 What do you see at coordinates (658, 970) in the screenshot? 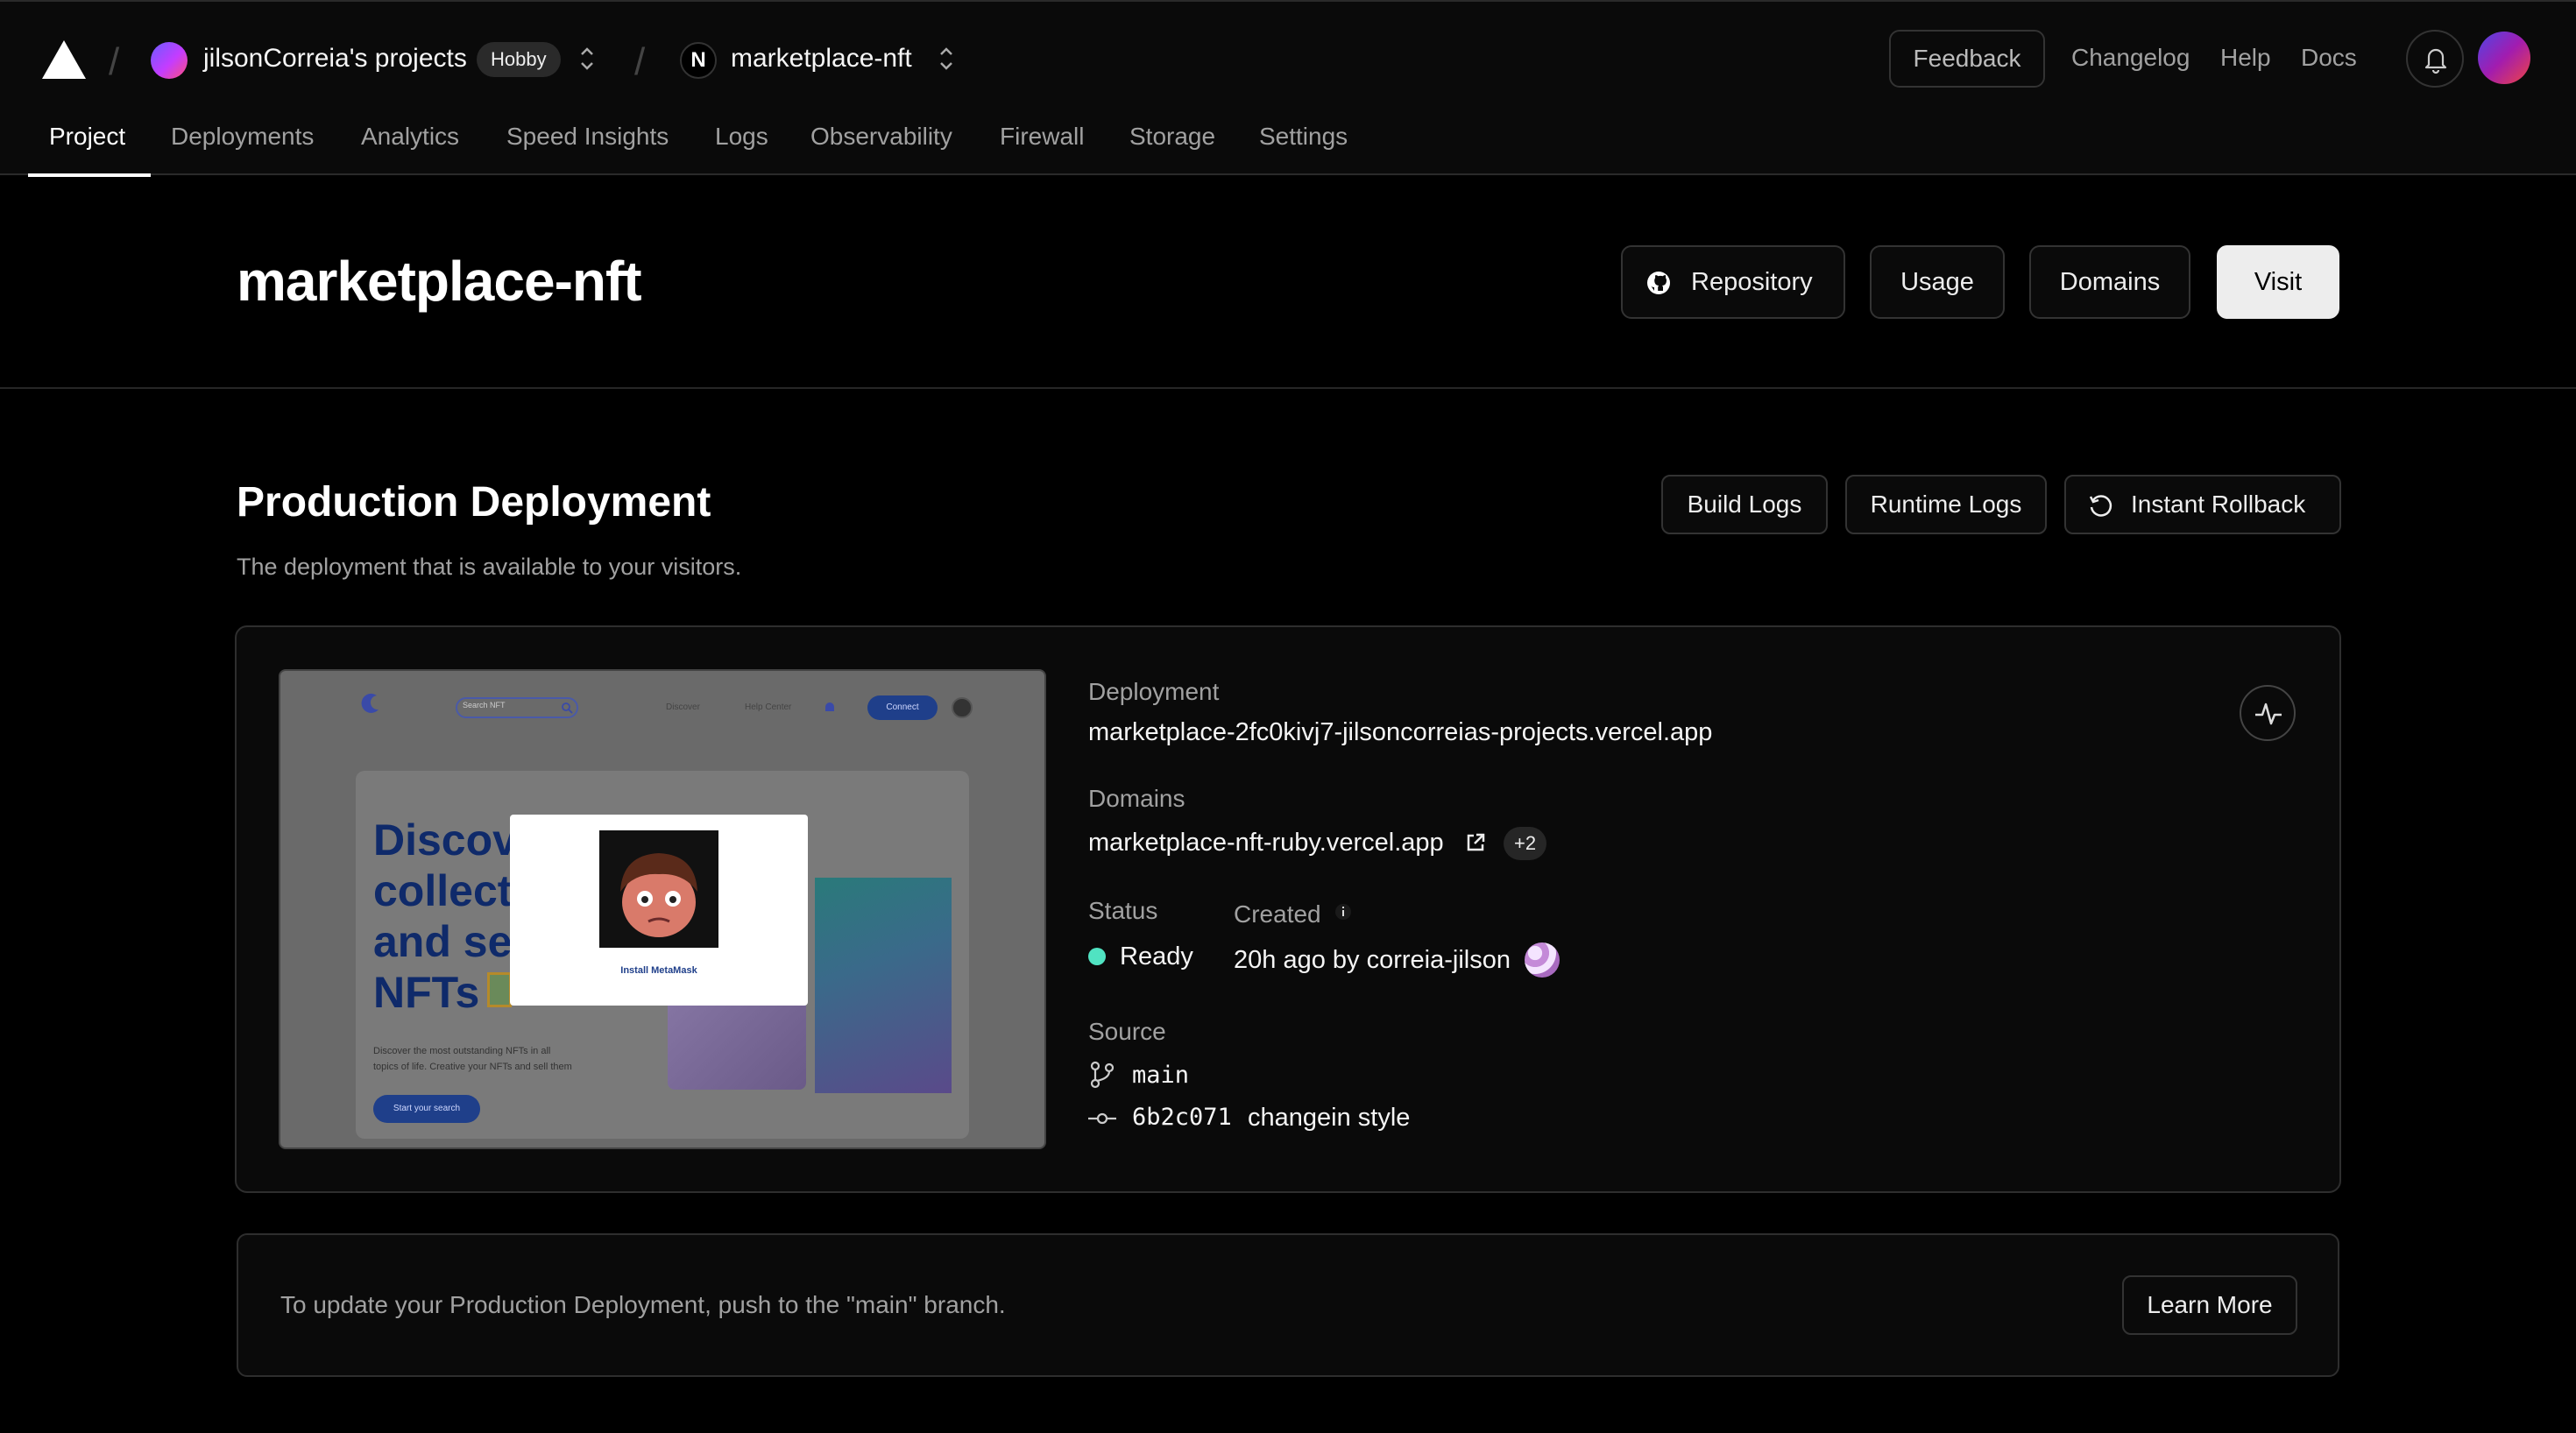
I see `metamask-label: Install MetaMask` at bounding box center [658, 970].